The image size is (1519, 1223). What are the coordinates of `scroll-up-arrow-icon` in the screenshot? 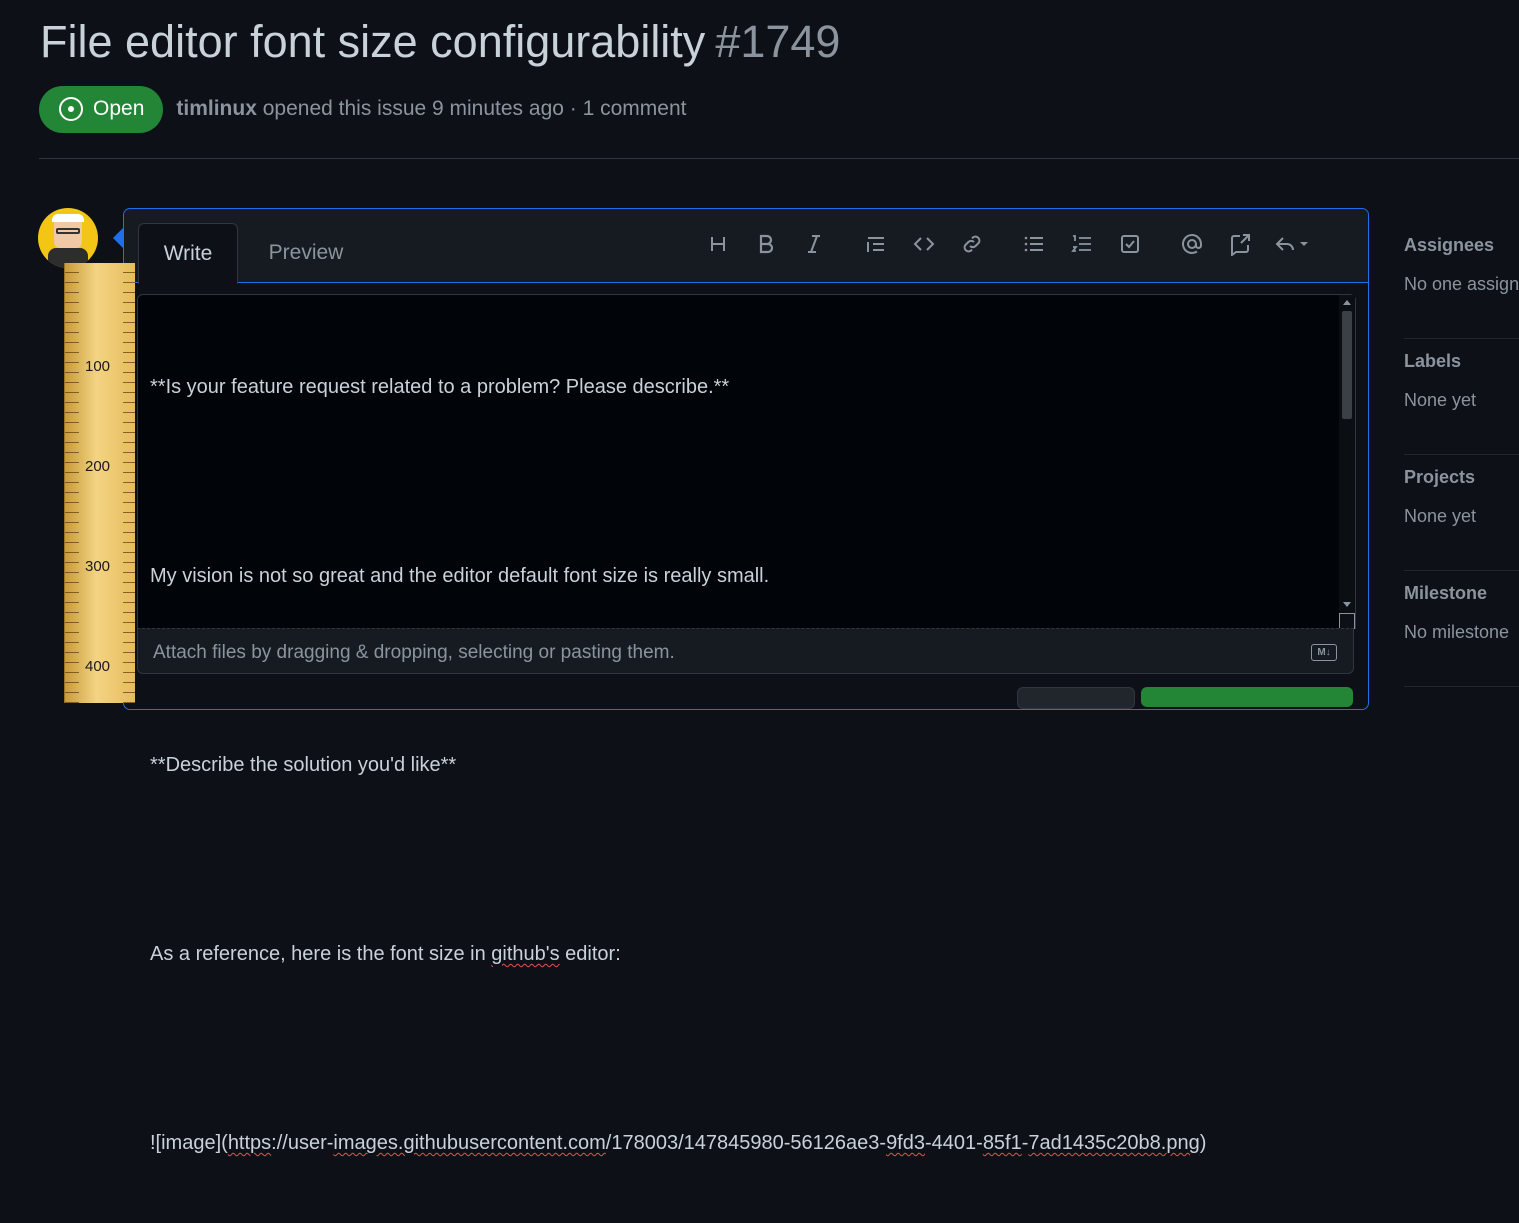 It's located at (1347, 302).